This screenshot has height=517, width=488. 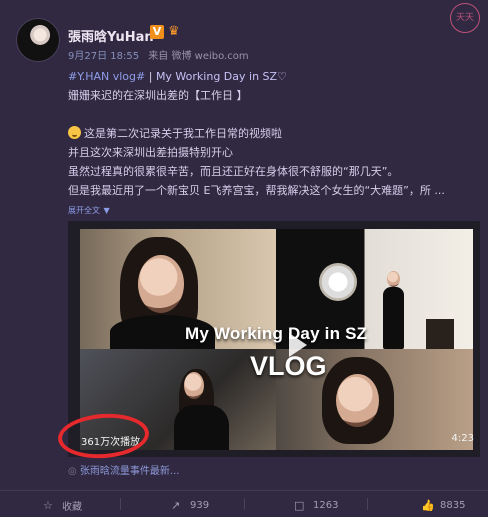 What do you see at coordinates (111, 35) in the screenshot?
I see `author-name: 張雨晗YuHan` at bounding box center [111, 35].